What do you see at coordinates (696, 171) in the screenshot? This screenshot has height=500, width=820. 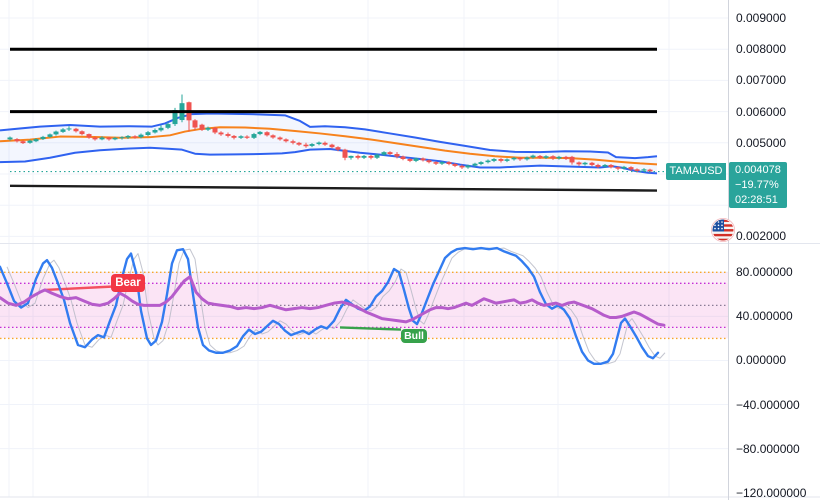 I see `symbol-price-line-label: TAMAUSD` at bounding box center [696, 171].